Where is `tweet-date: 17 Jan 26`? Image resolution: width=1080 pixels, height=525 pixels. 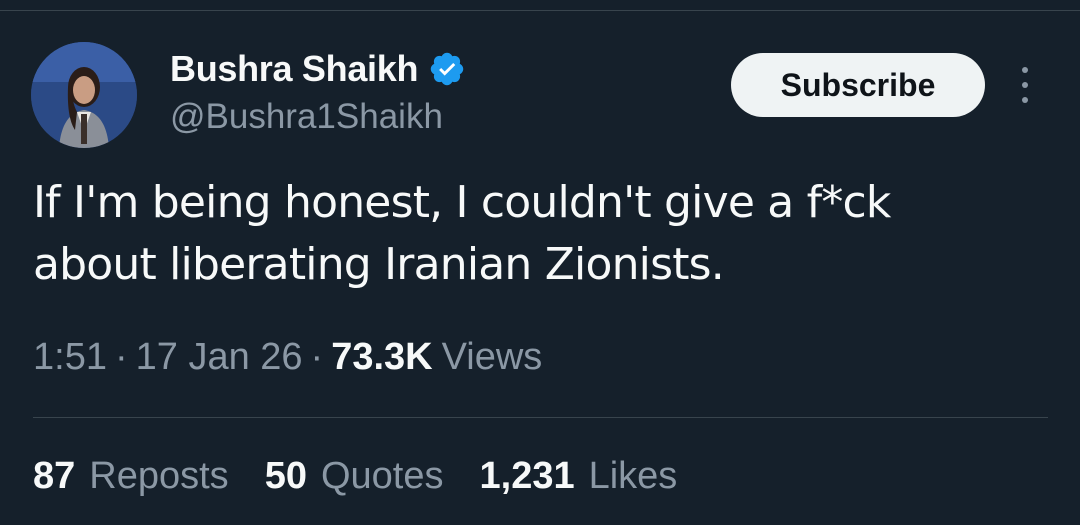
tweet-date: 17 Jan 26 is located at coordinates (219, 357).